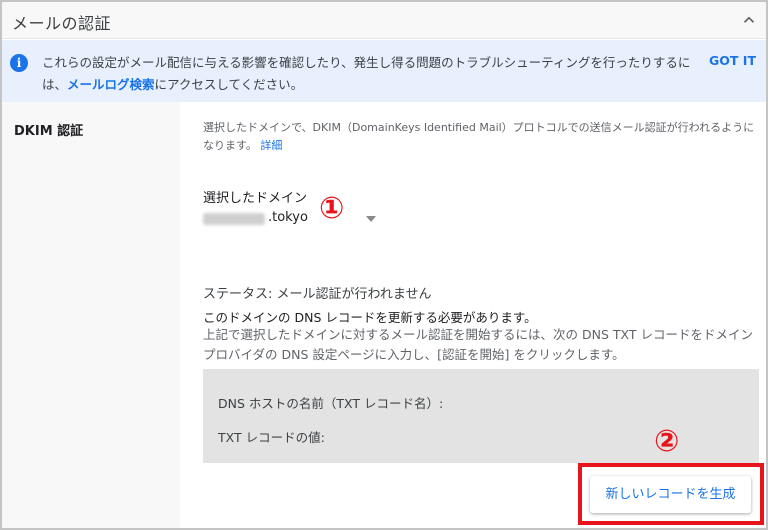 This screenshot has height=530, width=768. What do you see at coordinates (62, 23) in the screenshot?
I see `section-title: メールの認証` at bounding box center [62, 23].